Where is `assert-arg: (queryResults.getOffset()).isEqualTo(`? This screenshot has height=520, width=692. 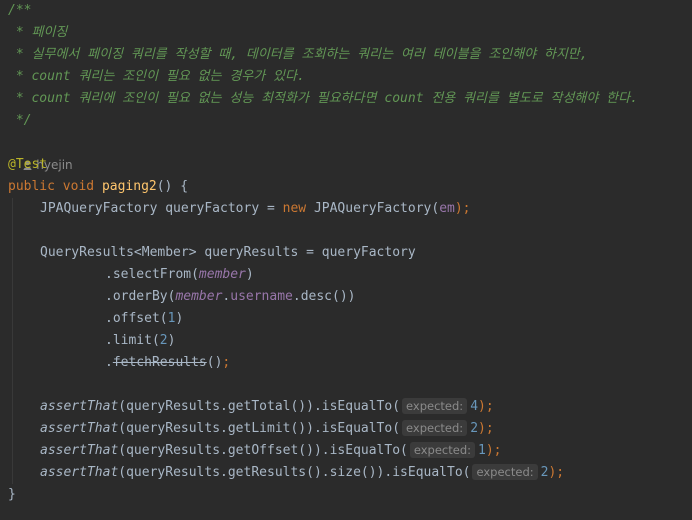
assert-arg: (queryResults.getOffset()).isEqualTo( is located at coordinates (263, 450).